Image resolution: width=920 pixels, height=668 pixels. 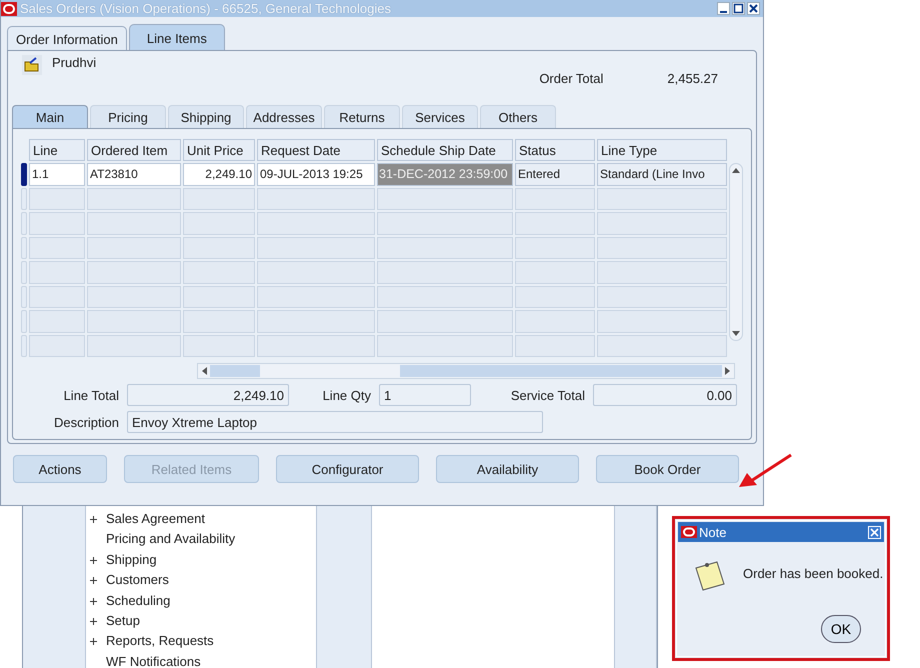 I want to click on tab: Line Items, so click(x=176, y=37).